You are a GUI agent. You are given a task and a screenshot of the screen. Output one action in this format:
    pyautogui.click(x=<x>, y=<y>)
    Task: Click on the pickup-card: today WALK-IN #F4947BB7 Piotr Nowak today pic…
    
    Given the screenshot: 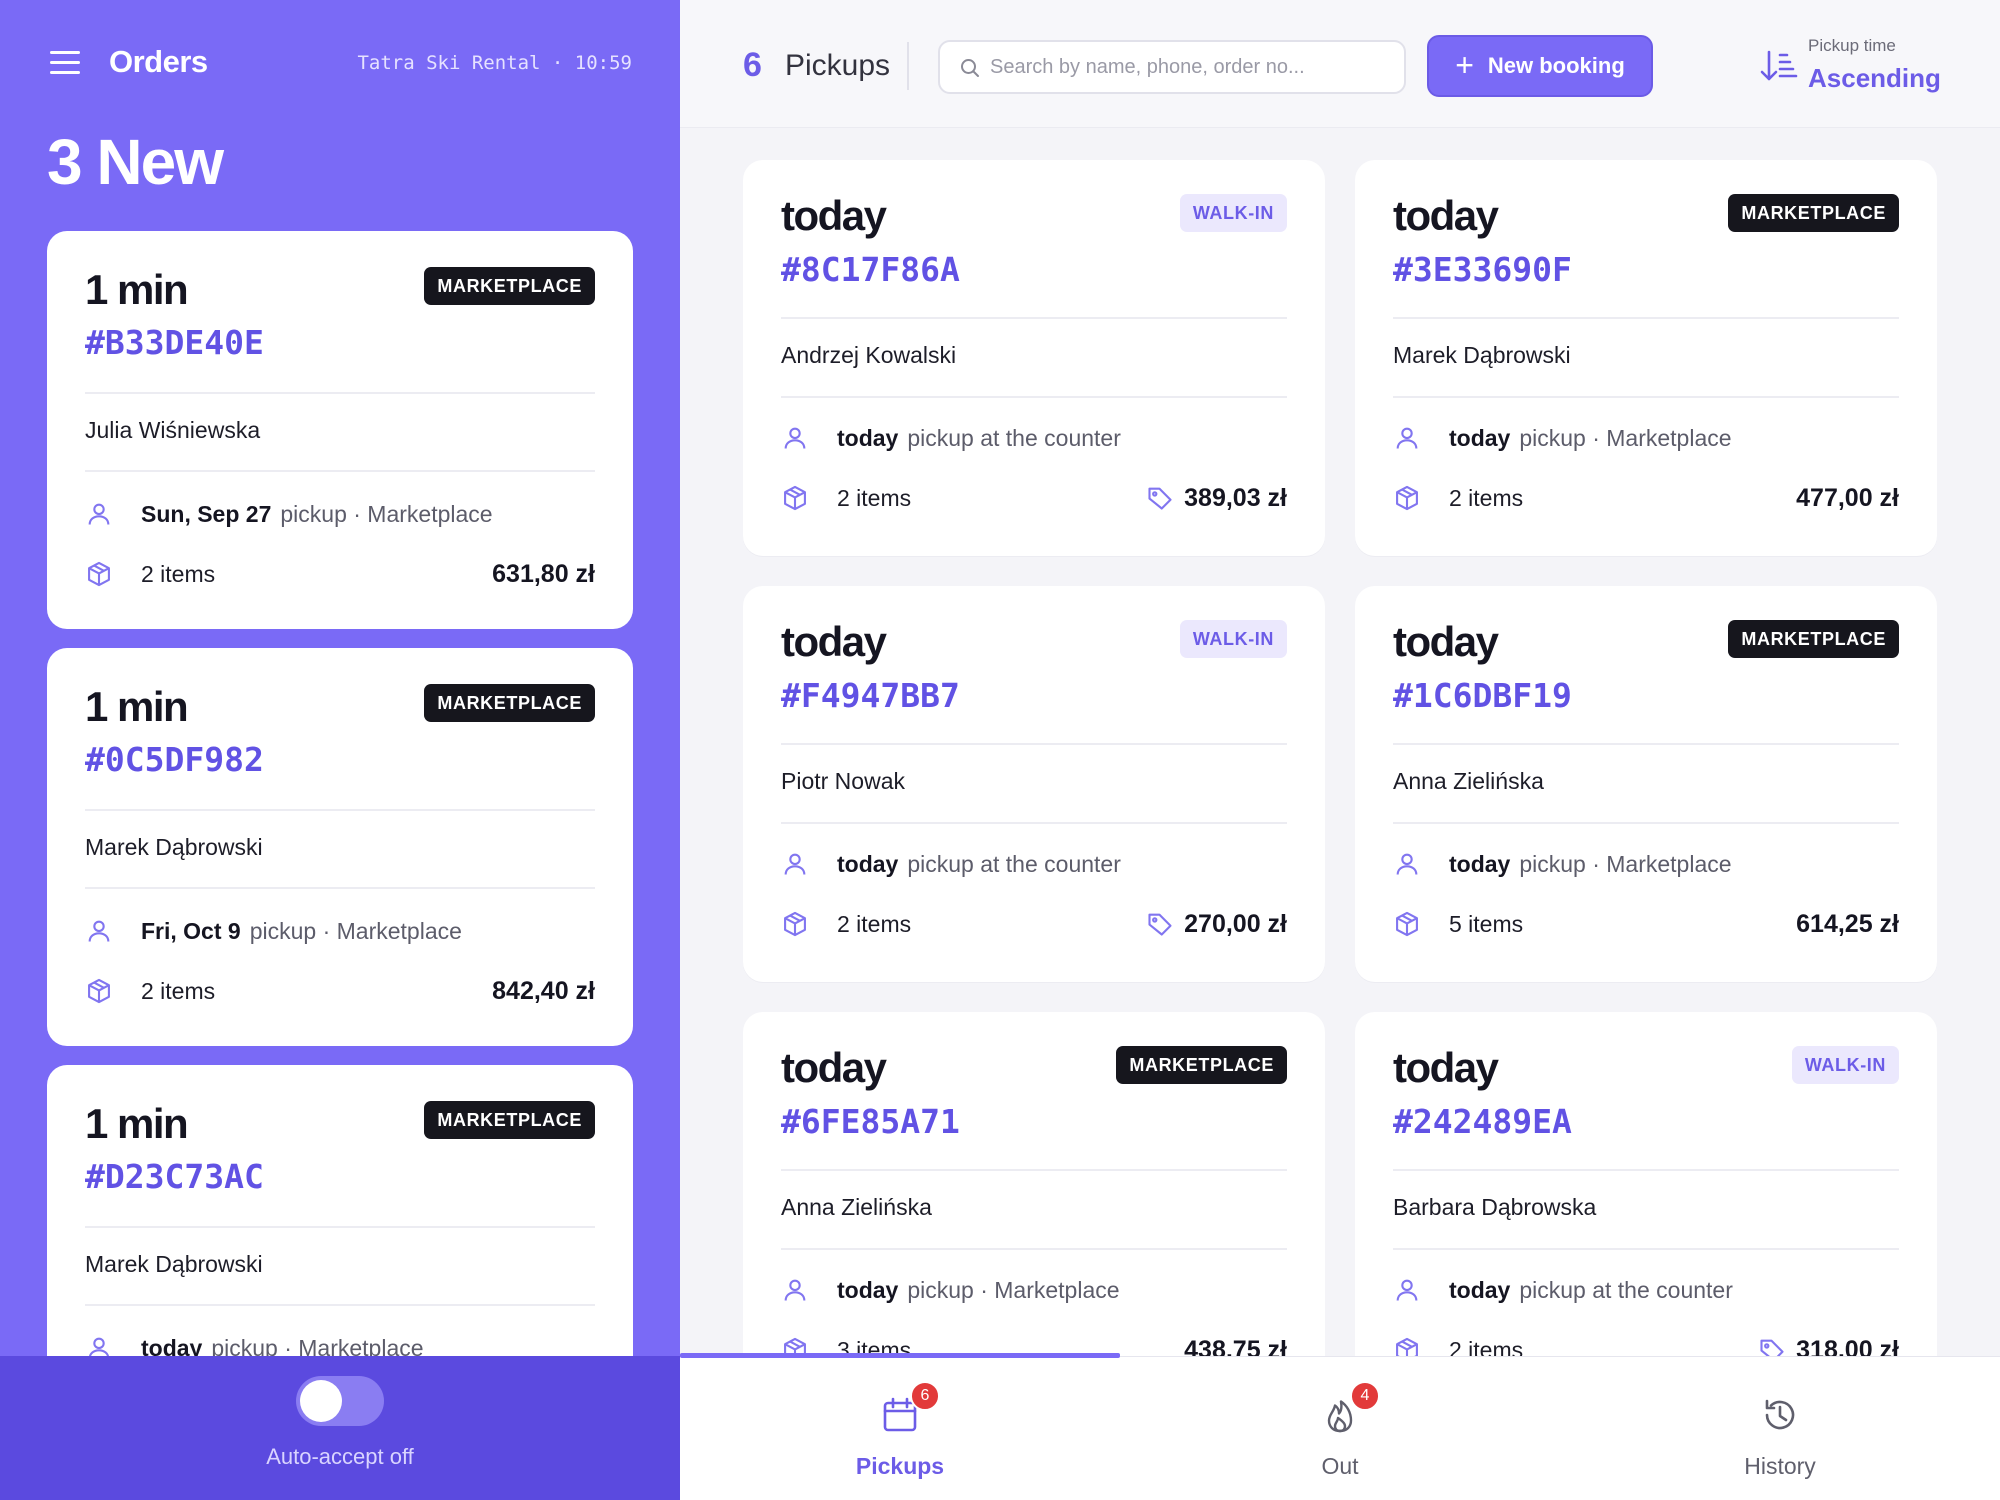 What is the action you would take?
    pyautogui.click(x=1034, y=784)
    